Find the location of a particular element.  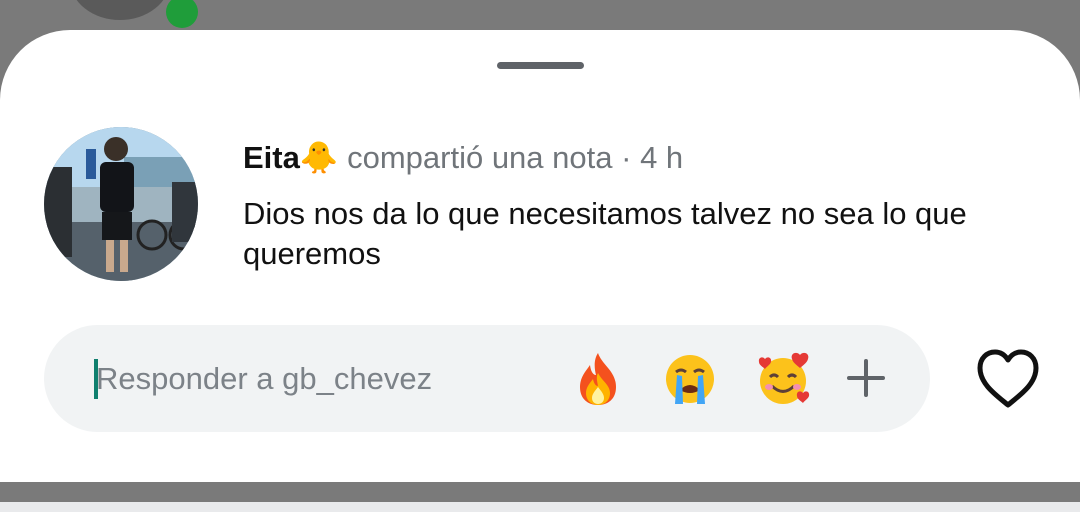

hearts-reaction-button is located at coordinates (784, 379).